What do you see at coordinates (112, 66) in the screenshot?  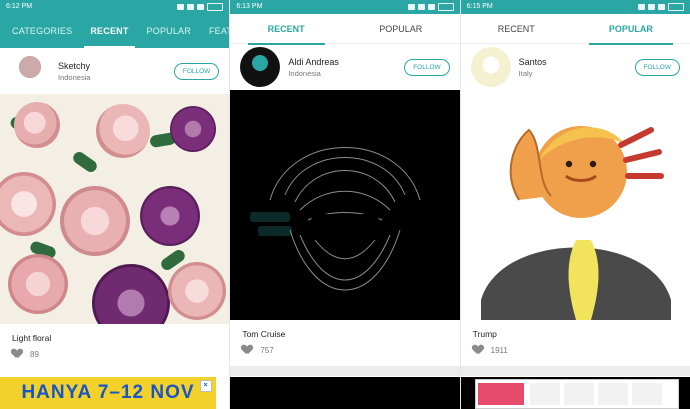 I see `author-name: Sketchy` at bounding box center [112, 66].